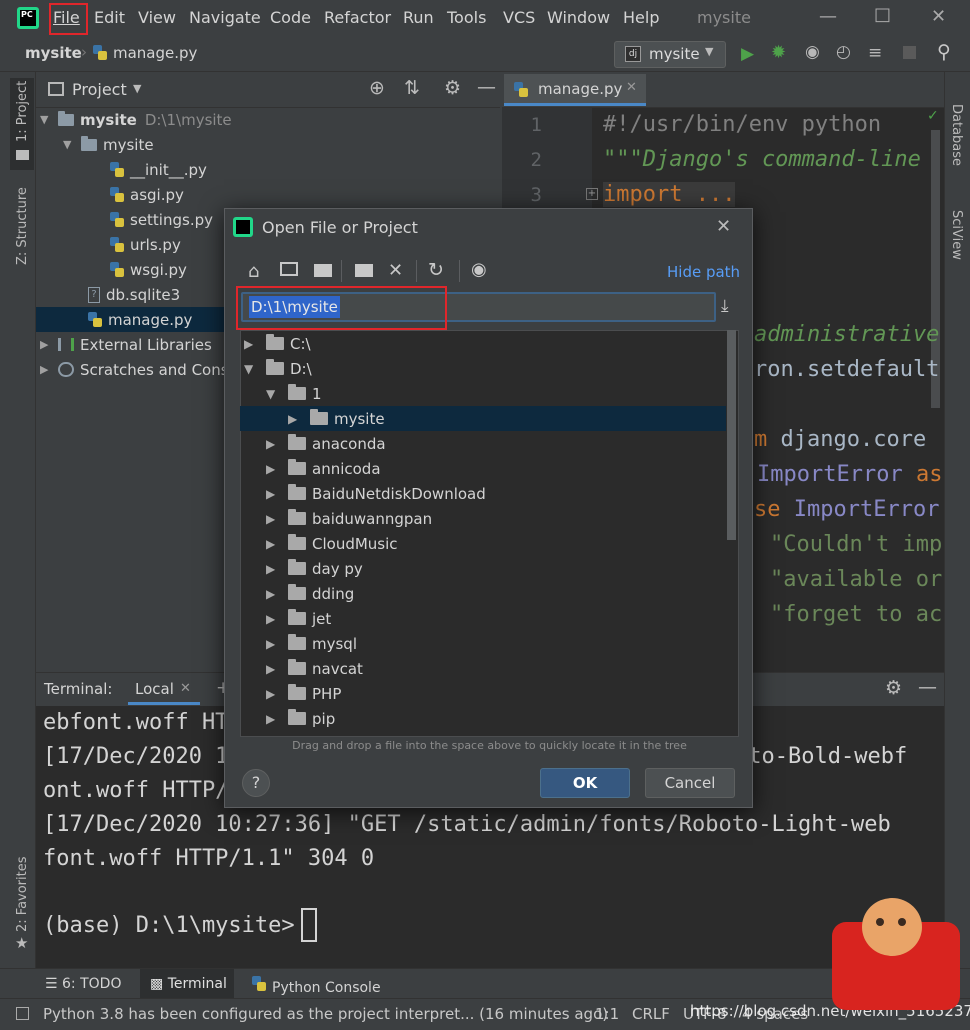 This screenshot has height=1030, width=970. Describe the element at coordinates (83, 984) in the screenshot. I see `todo-tab: ☰ 6: TODO` at that location.